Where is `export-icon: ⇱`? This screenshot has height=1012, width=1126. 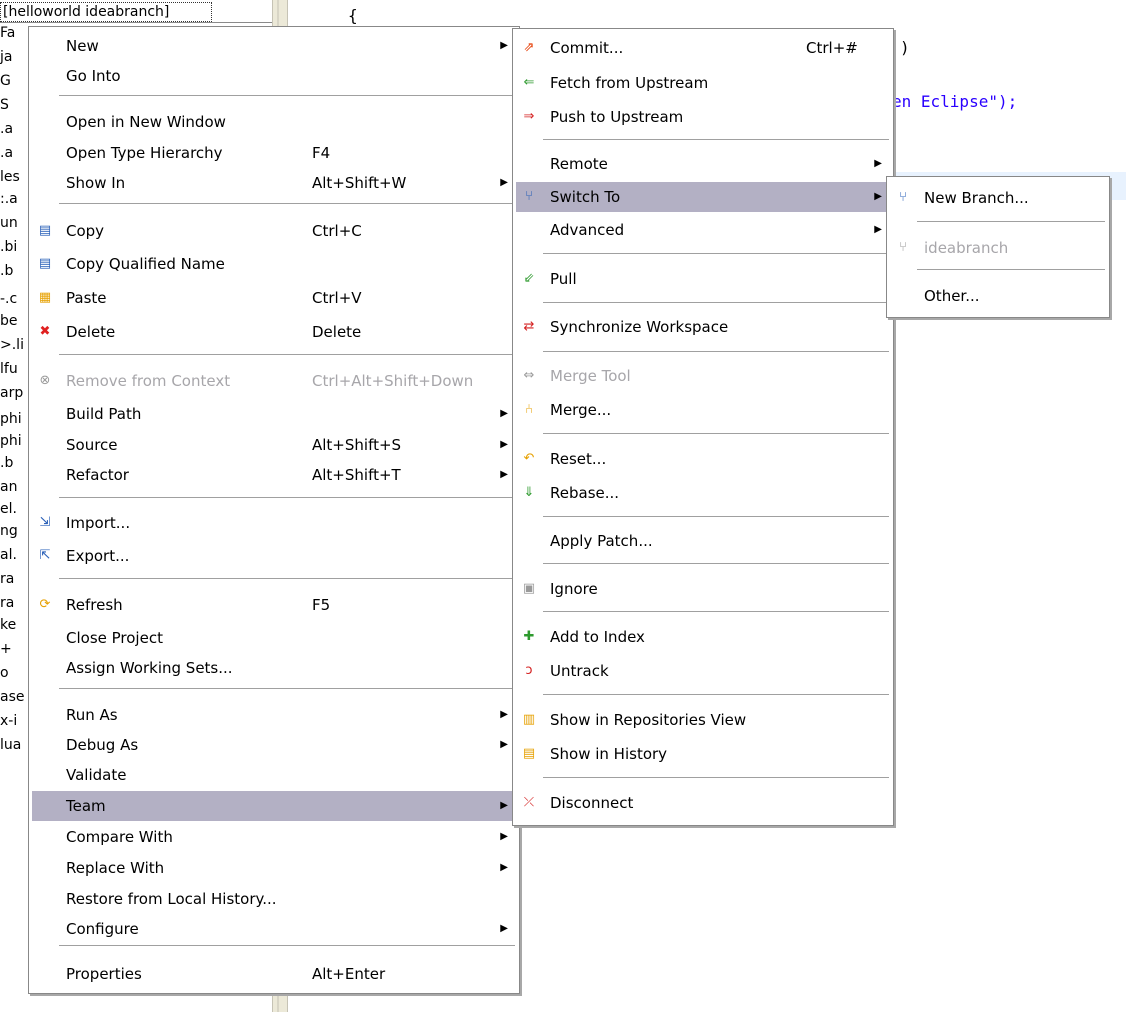
export-icon: ⇱ is located at coordinates (45, 555).